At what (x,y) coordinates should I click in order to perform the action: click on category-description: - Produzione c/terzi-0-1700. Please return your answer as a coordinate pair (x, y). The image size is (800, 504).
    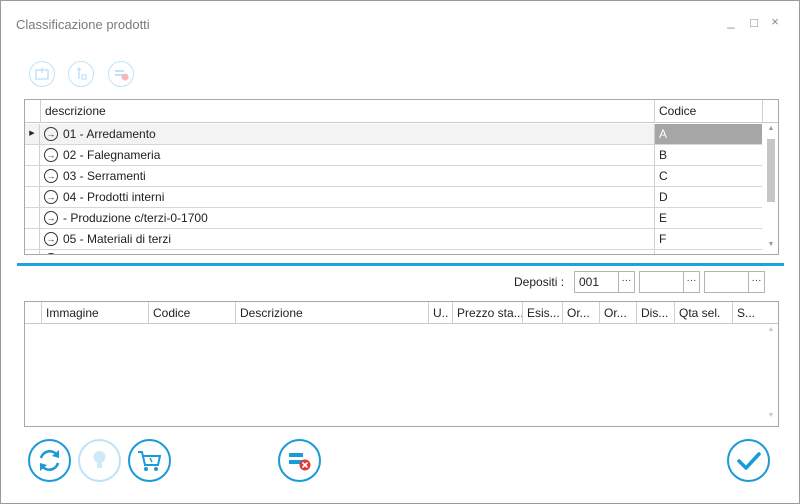
    Looking at the image, I should click on (135, 218).